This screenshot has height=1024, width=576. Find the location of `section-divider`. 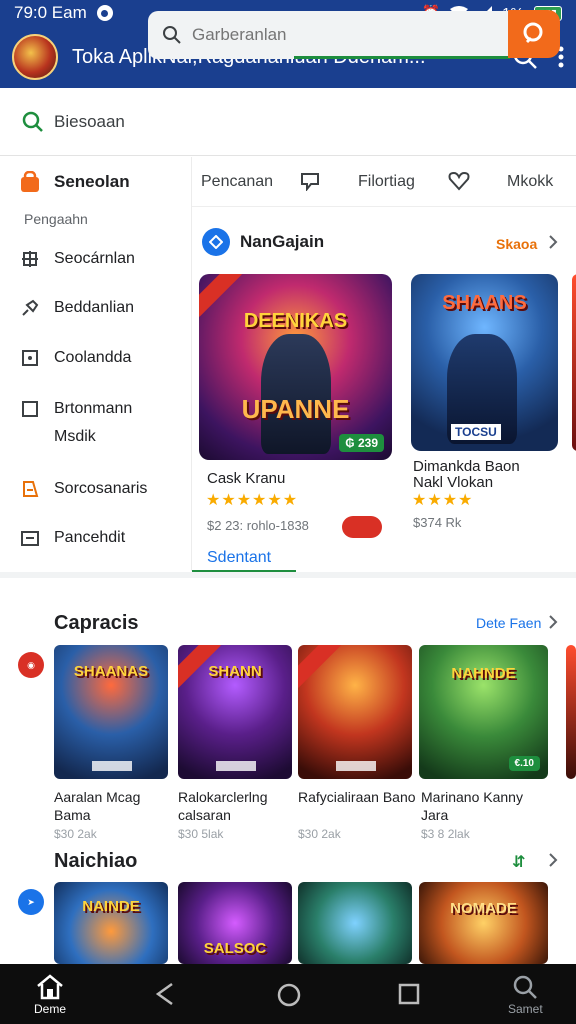

section-divider is located at coordinates (288, 575).